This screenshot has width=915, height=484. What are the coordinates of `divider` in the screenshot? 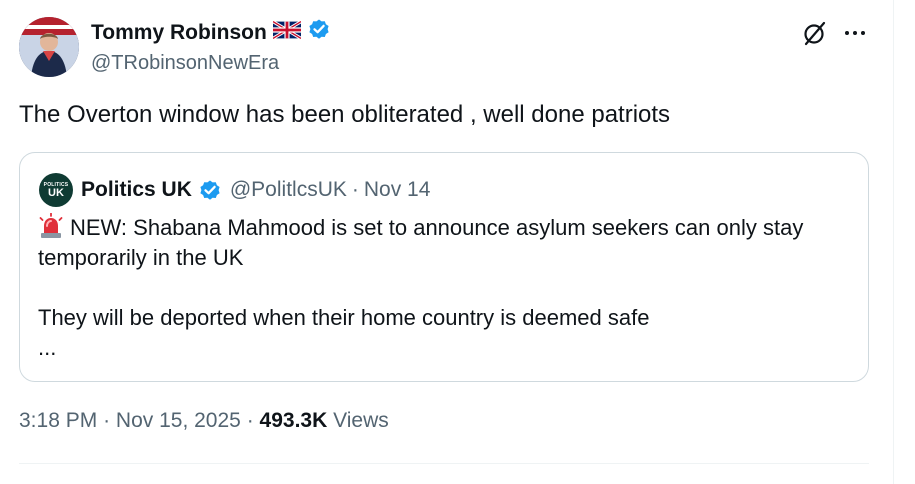 It's located at (444, 463).